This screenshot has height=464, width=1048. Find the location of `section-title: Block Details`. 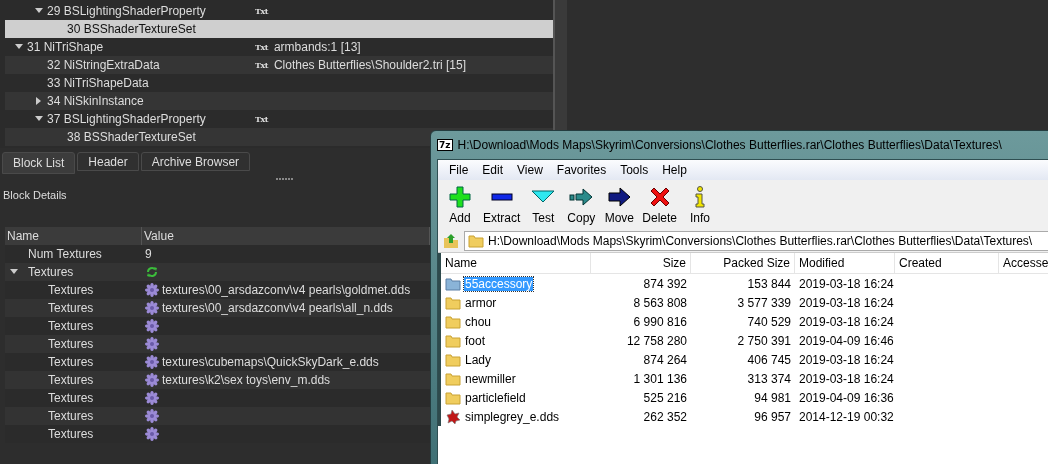

section-title: Block Details is located at coordinates (35, 195).